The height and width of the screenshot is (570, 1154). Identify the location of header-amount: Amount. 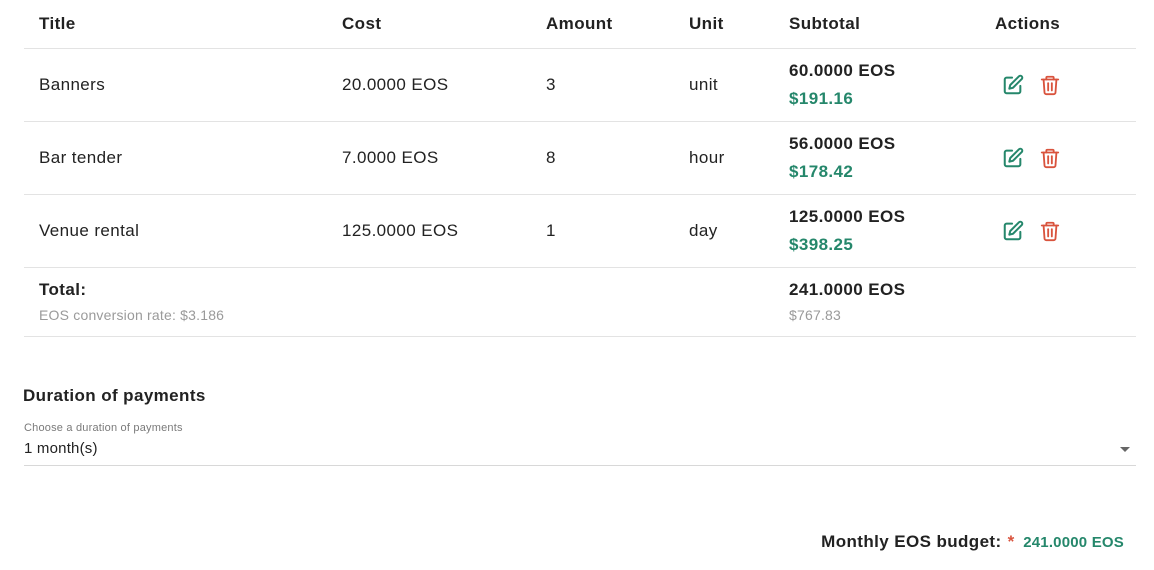
(617, 24).